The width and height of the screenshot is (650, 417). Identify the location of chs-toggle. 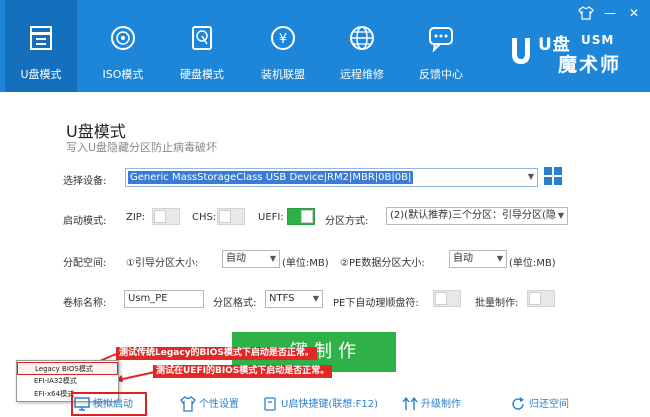
(231, 216).